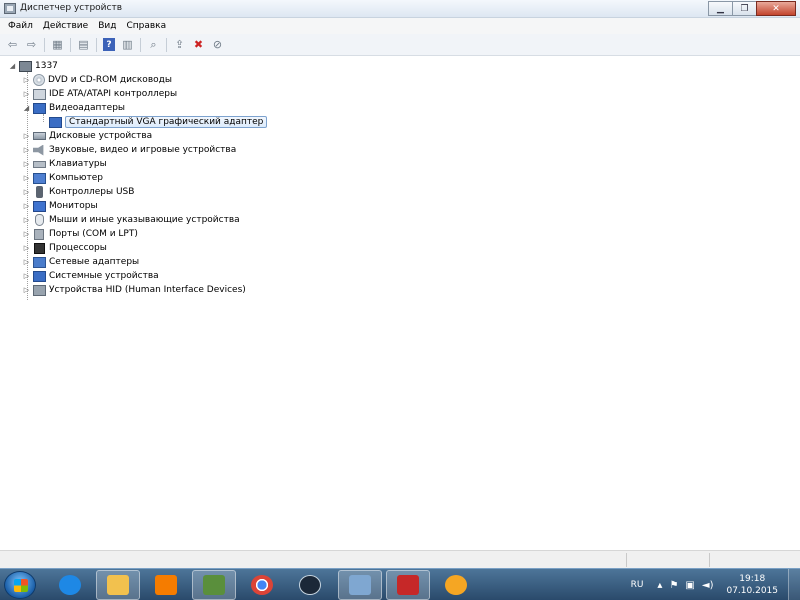 The height and width of the screenshot is (600, 800). I want to click on tree-node-usb: ▷ Контроллеры USB, so click(78, 192).